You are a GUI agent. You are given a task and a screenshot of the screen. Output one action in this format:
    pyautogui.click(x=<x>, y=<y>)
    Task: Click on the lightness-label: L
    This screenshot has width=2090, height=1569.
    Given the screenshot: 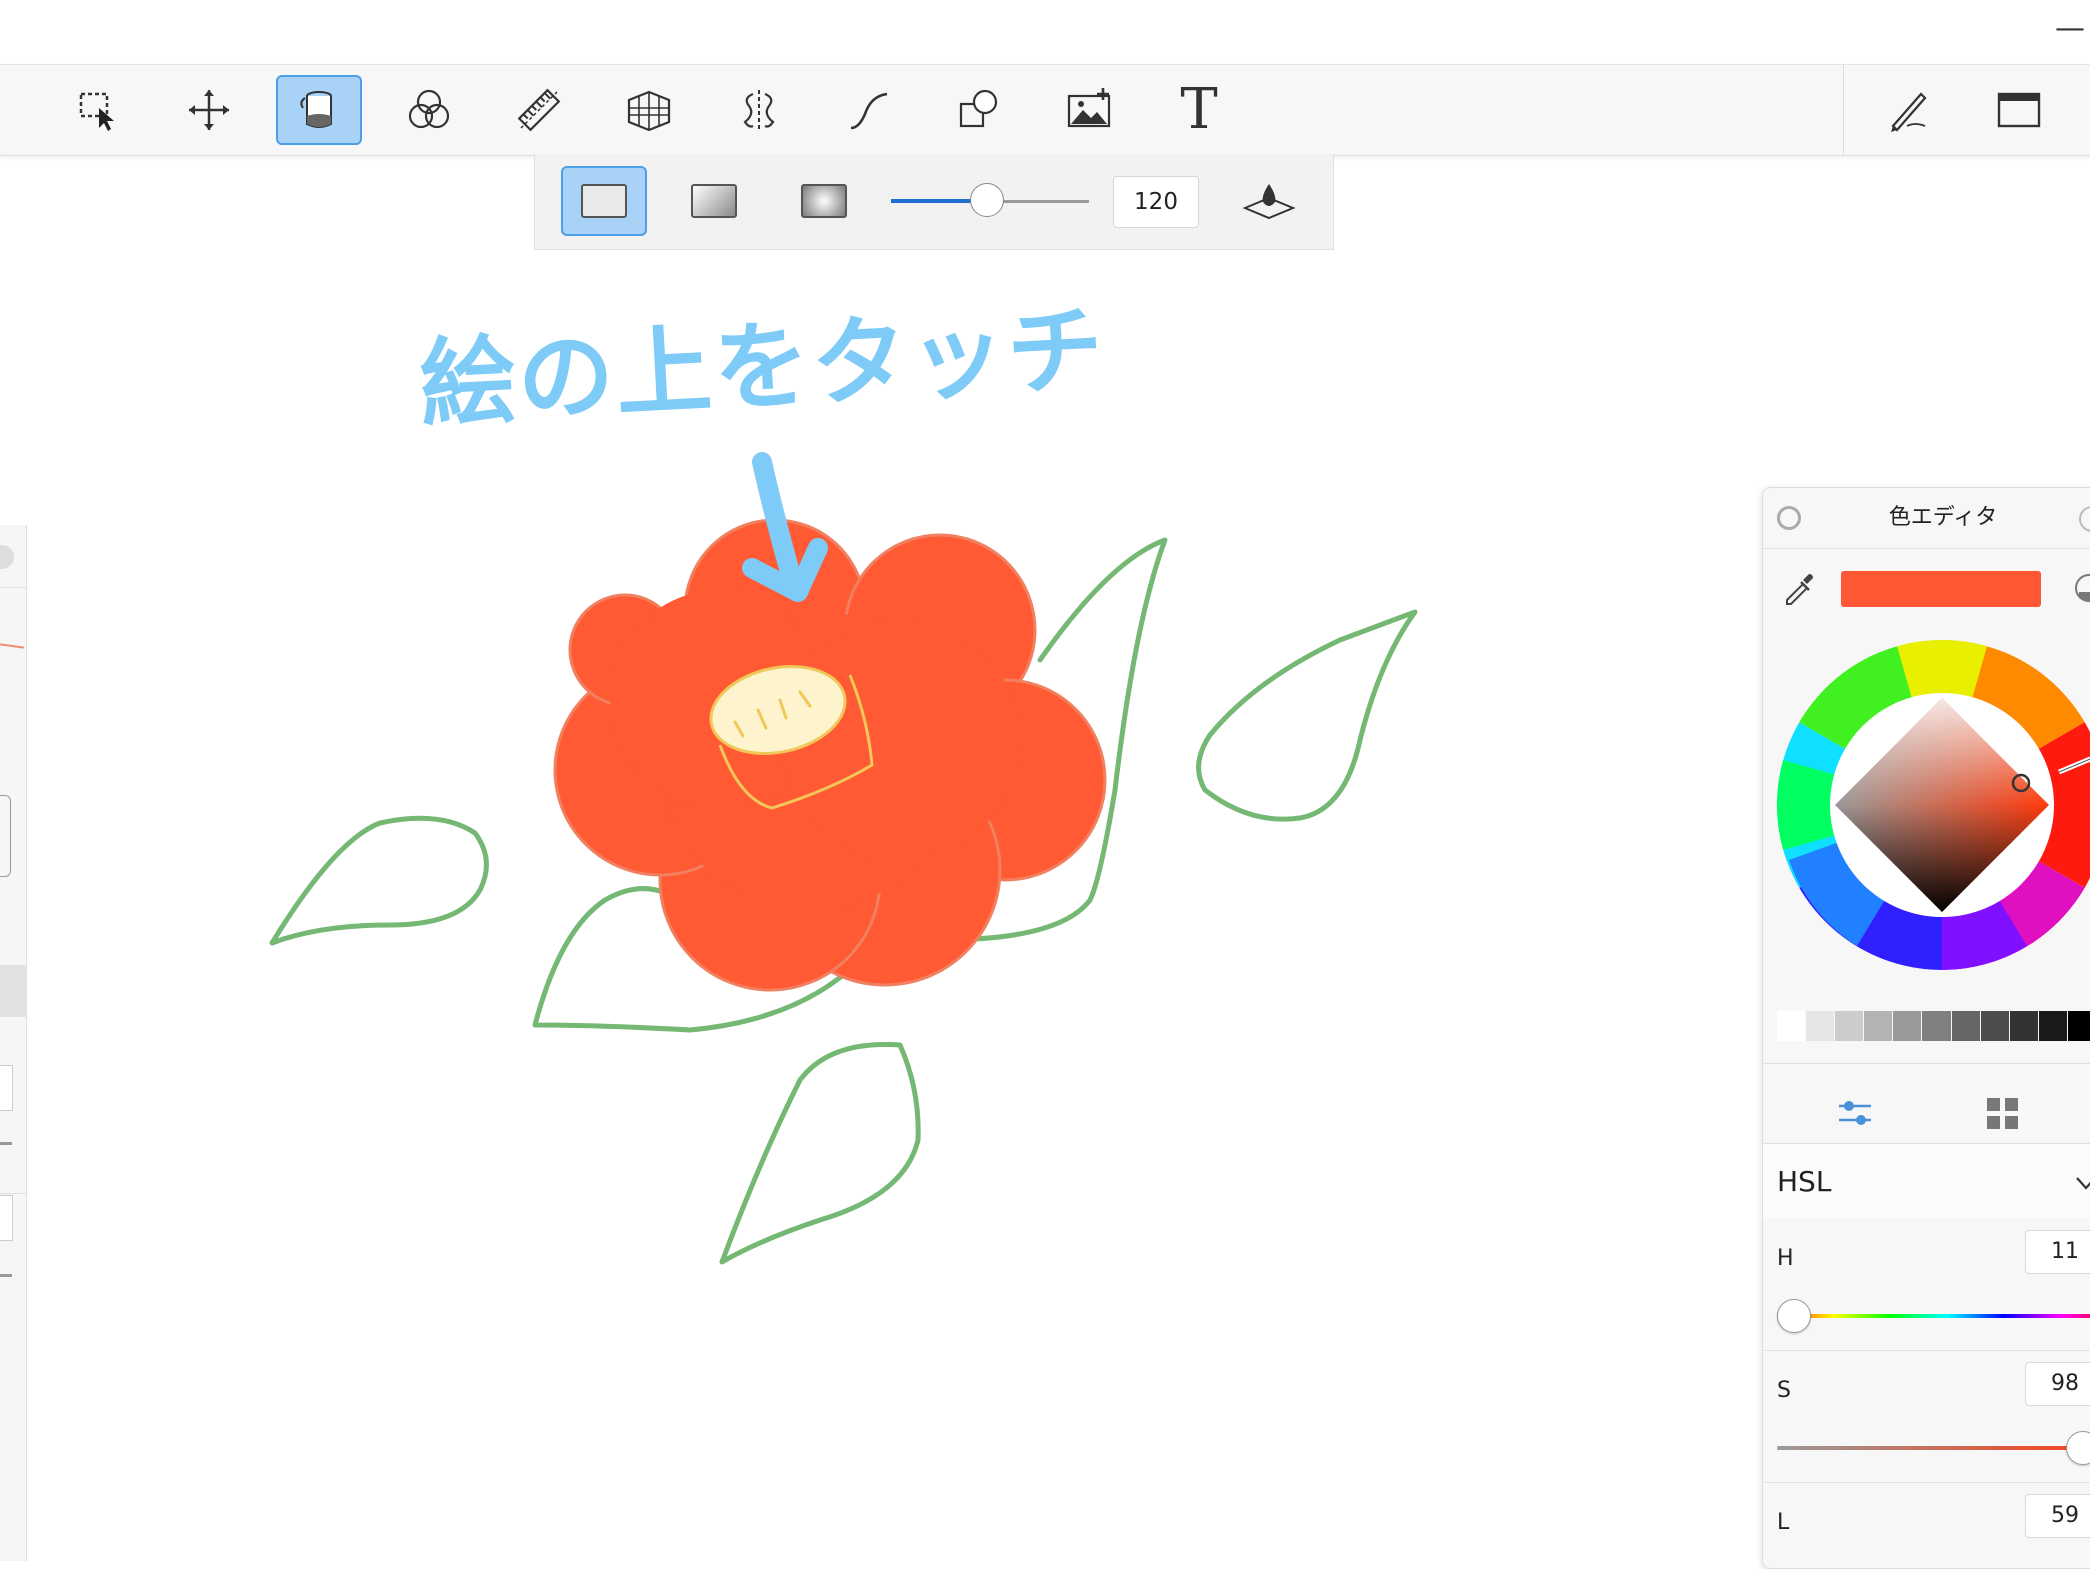 What is the action you would take?
    pyautogui.click(x=1783, y=1522)
    